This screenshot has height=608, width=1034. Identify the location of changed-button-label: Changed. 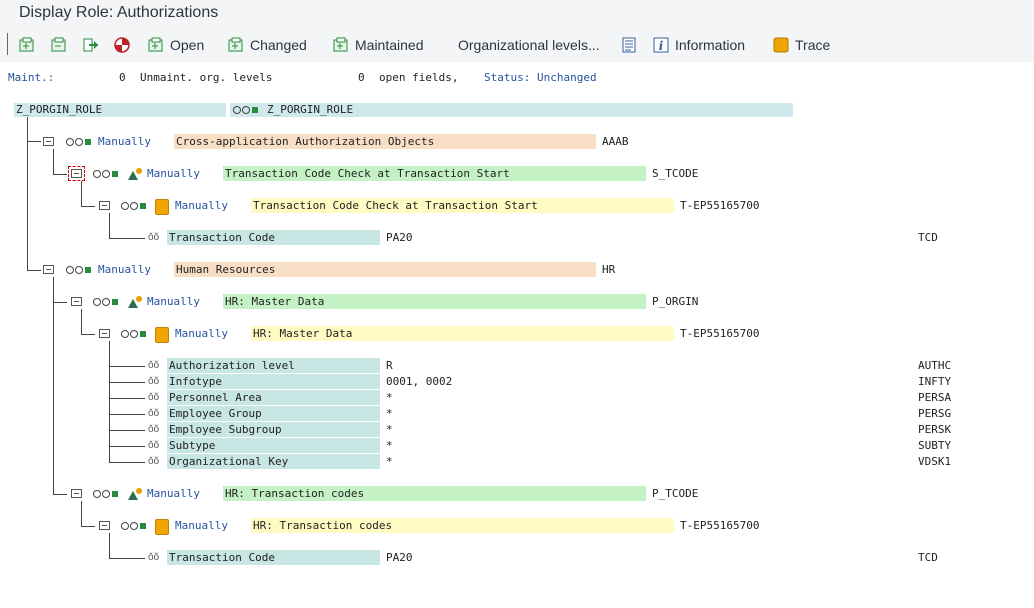
(278, 45).